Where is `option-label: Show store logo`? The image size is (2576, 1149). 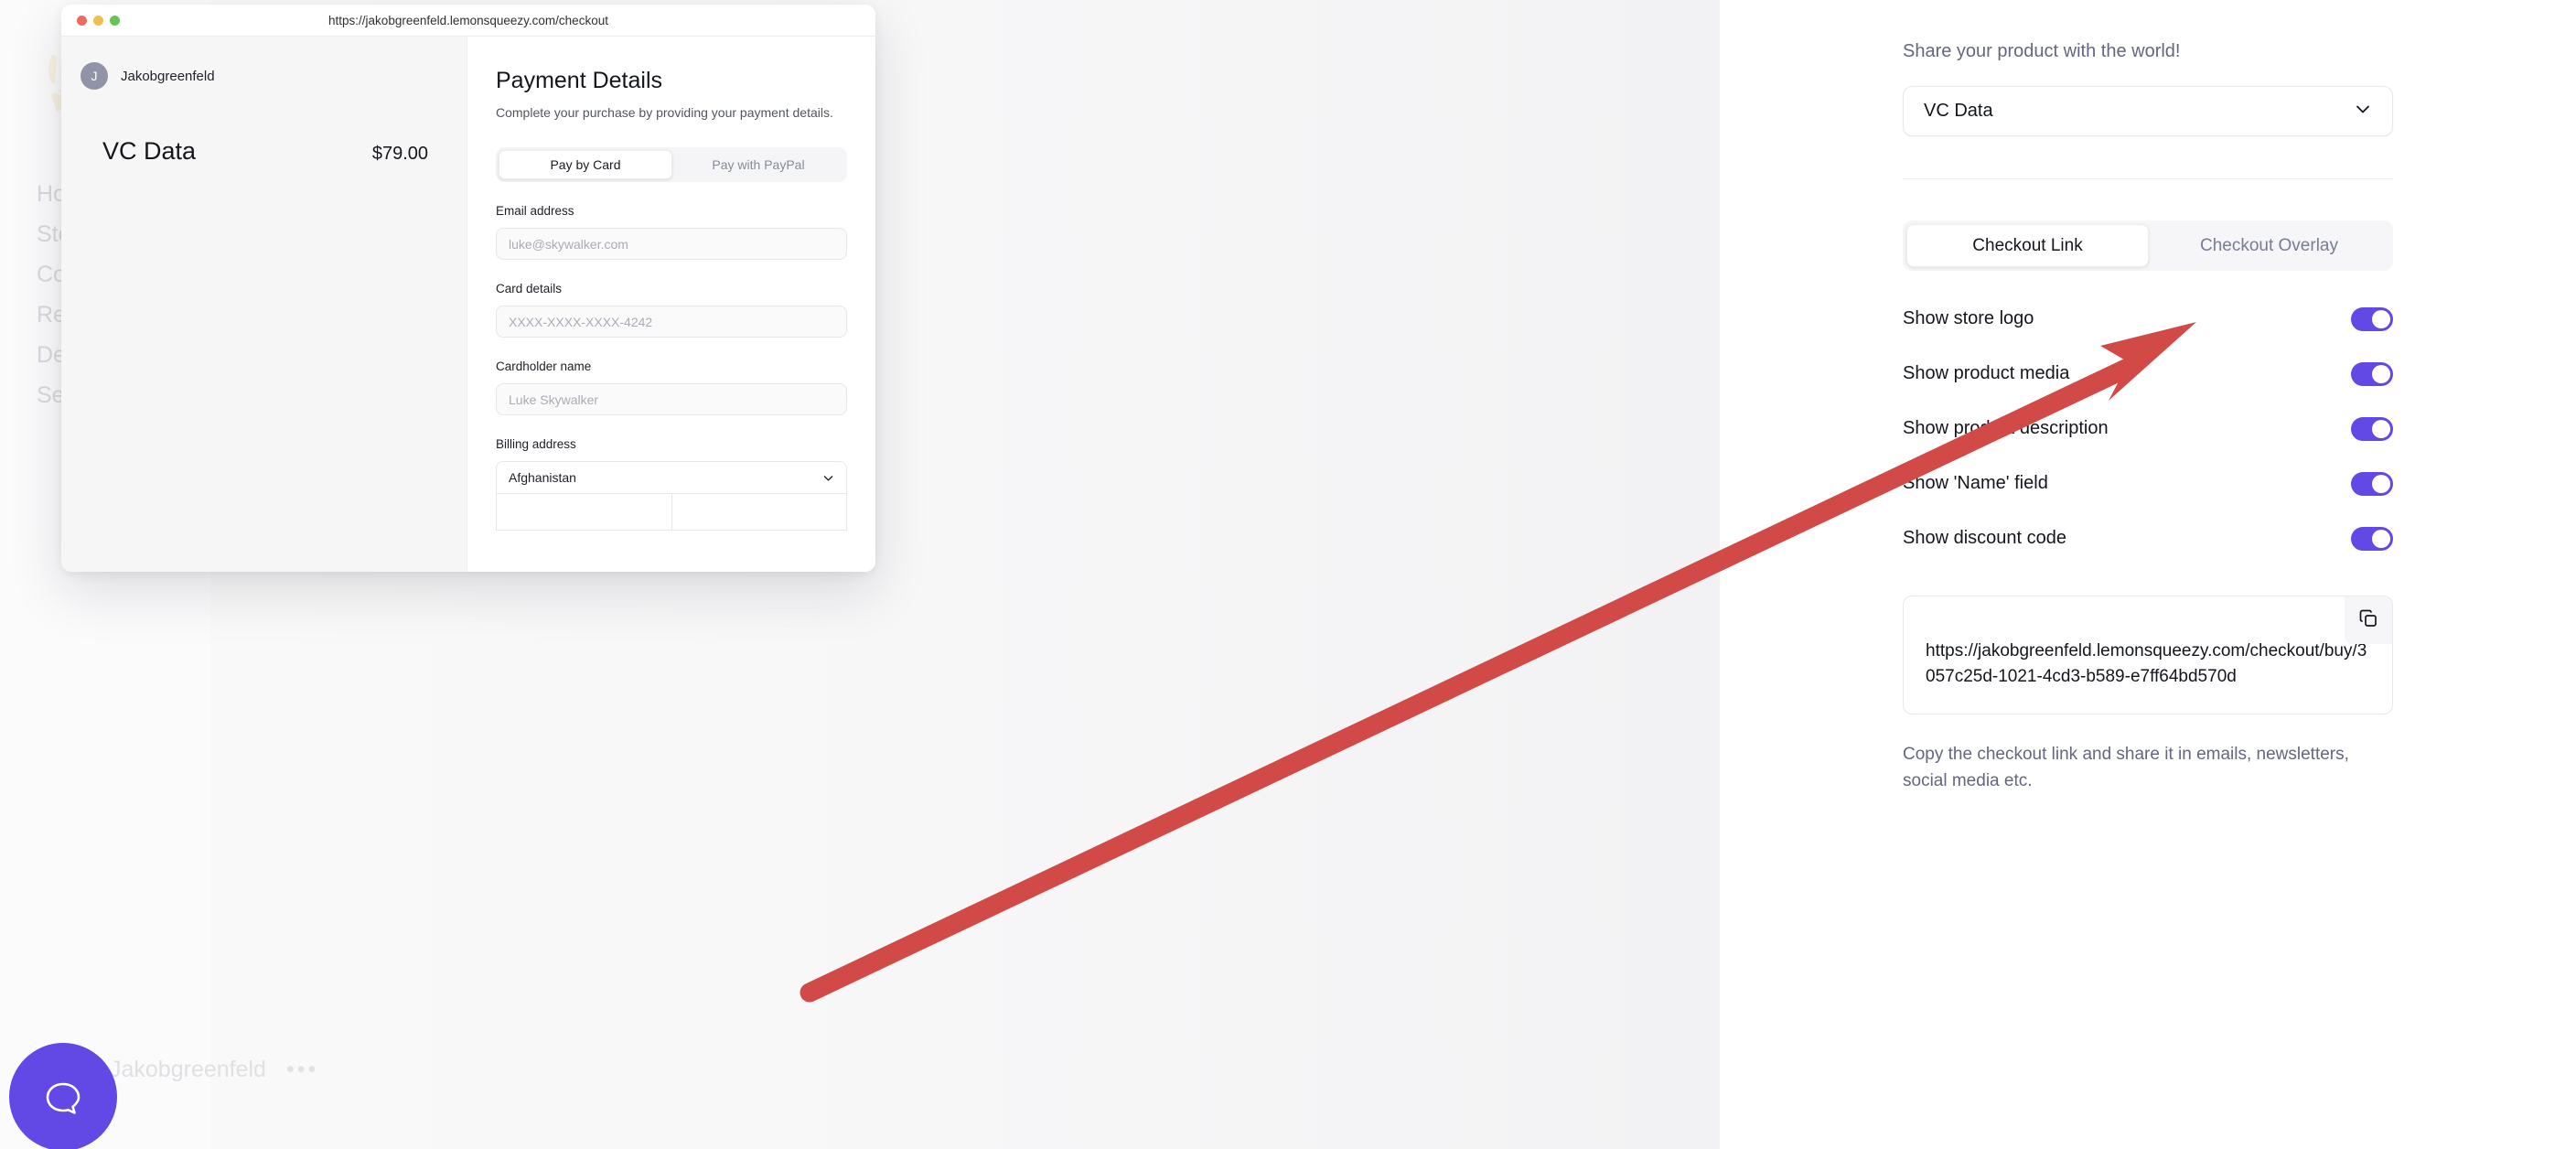 option-label: Show store logo is located at coordinates (1969, 318).